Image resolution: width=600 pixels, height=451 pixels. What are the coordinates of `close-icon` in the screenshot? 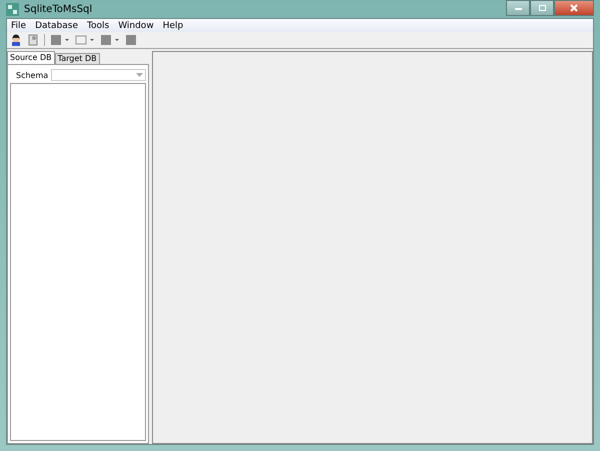 It's located at (574, 8).